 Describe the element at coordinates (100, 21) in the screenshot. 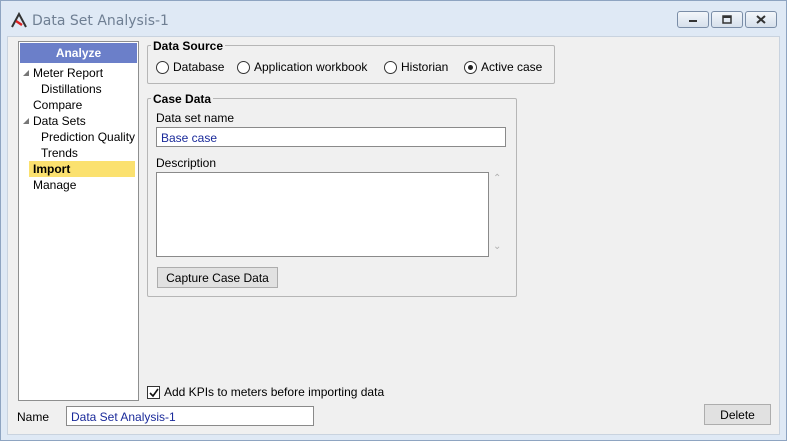

I see `window-title: Data Set Analysis-1` at that location.